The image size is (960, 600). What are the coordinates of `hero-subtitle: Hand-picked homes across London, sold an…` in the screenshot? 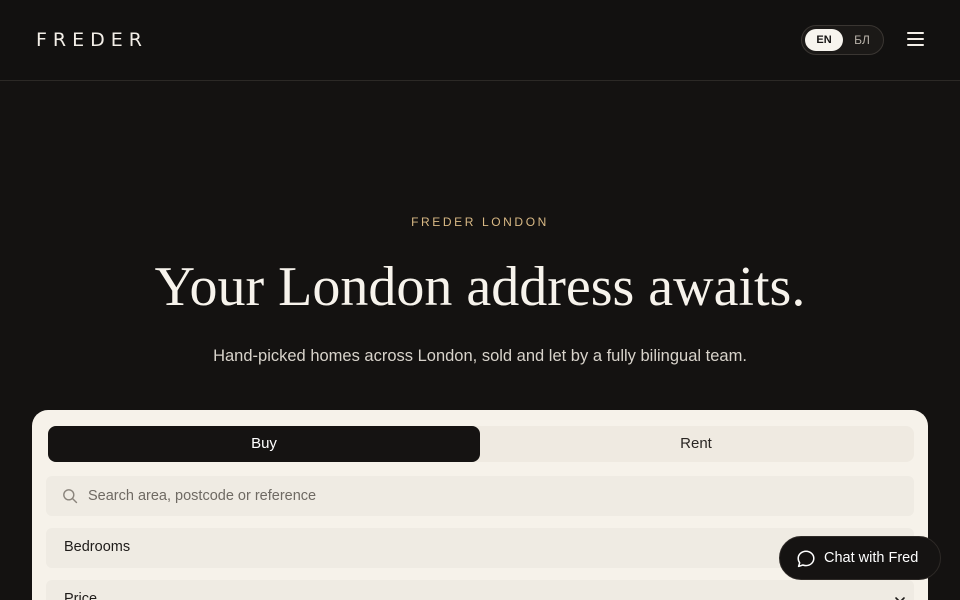 It's located at (480, 356).